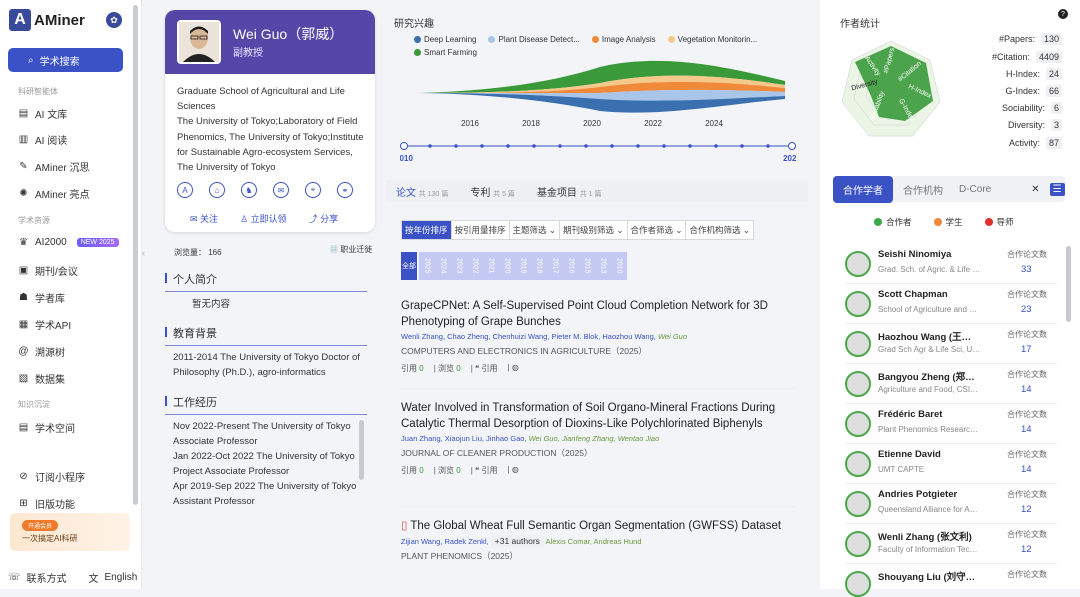  What do you see at coordinates (51, 476) in the screenshot?
I see `nav-subscribe: ⊘ 订阅小程序` at bounding box center [51, 476].